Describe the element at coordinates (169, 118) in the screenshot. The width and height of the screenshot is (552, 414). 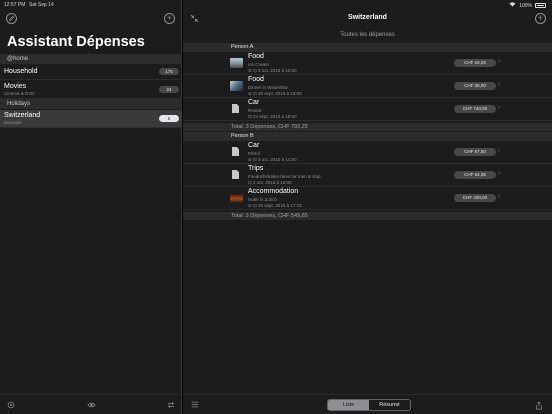
I see `count-badge: 6` at that location.